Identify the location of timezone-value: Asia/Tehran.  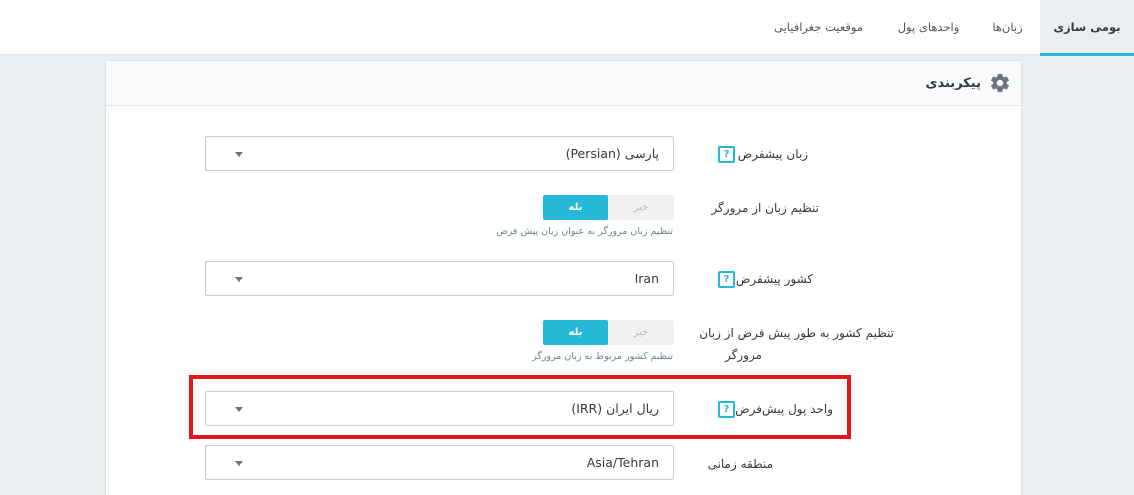
(622, 462).